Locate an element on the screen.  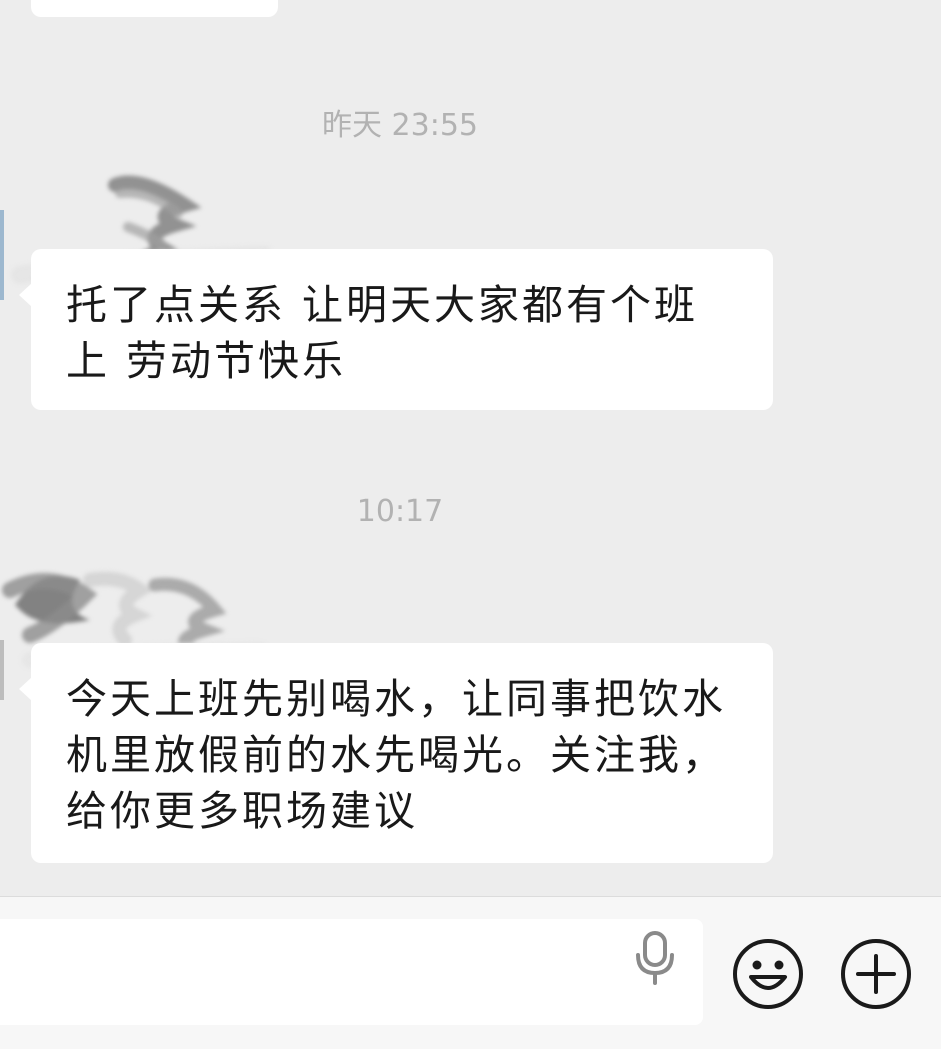
message-text-line: 上 劳动节快乐 is located at coordinates (206, 361).